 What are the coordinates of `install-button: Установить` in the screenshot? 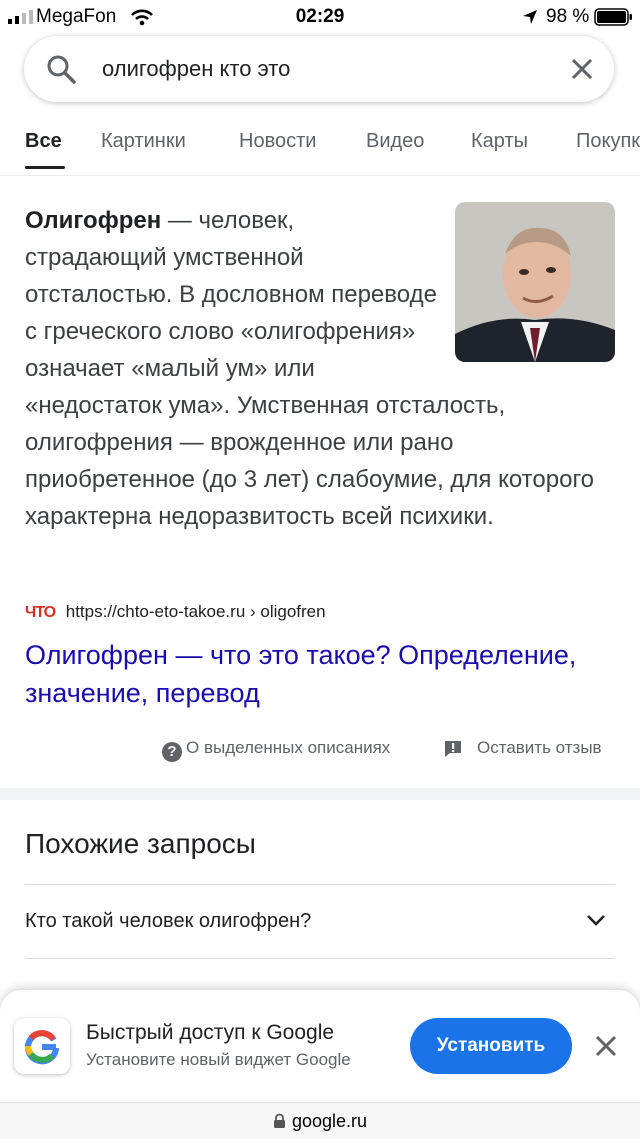 It's located at (491, 1046).